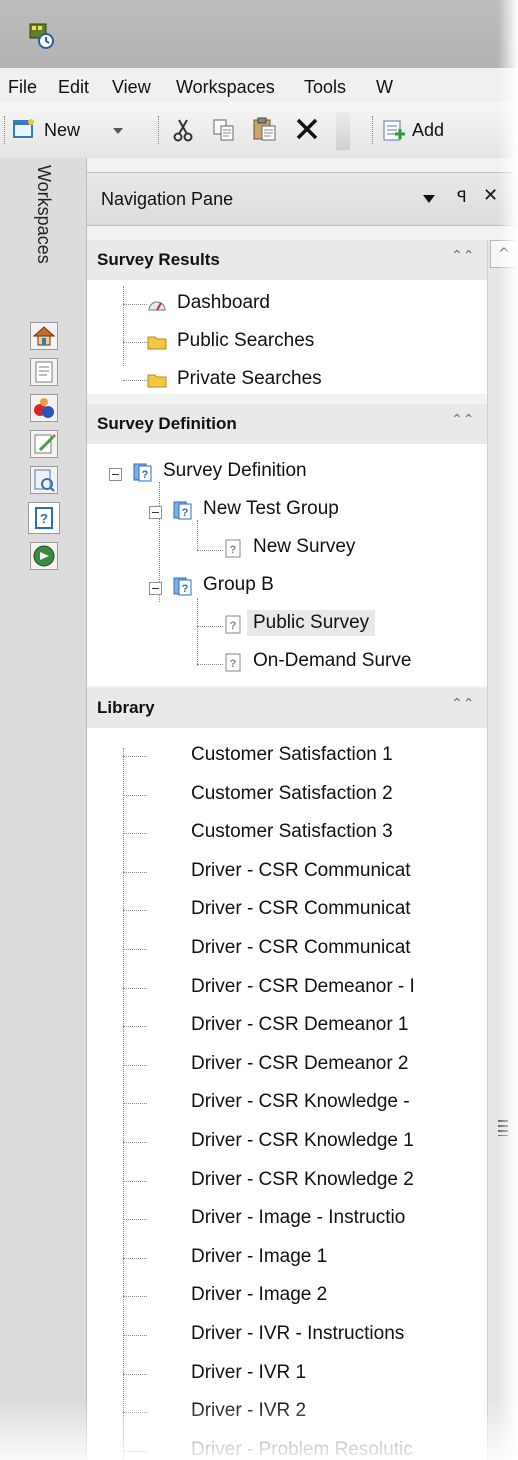  What do you see at coordinates (302, 199) in the screenshot?
I see `pane-header: Navigation Pane ꟼ ✕` at bounding box center [302, 199].